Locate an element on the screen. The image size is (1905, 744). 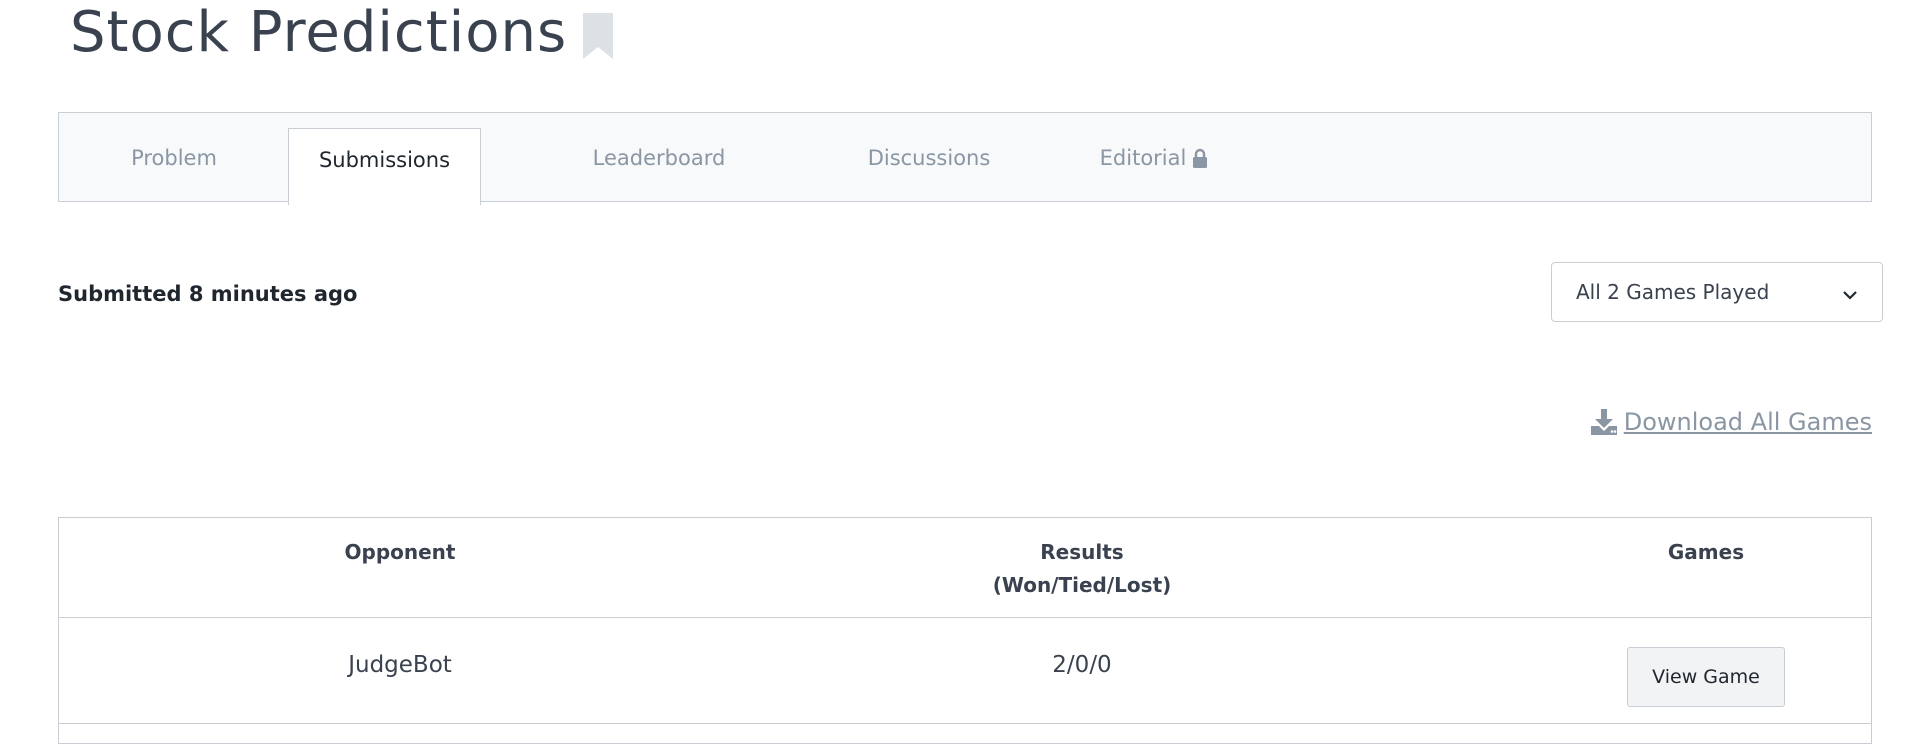
games-filter-select: All 2 Games Played is located at coordinates (1717, 292).